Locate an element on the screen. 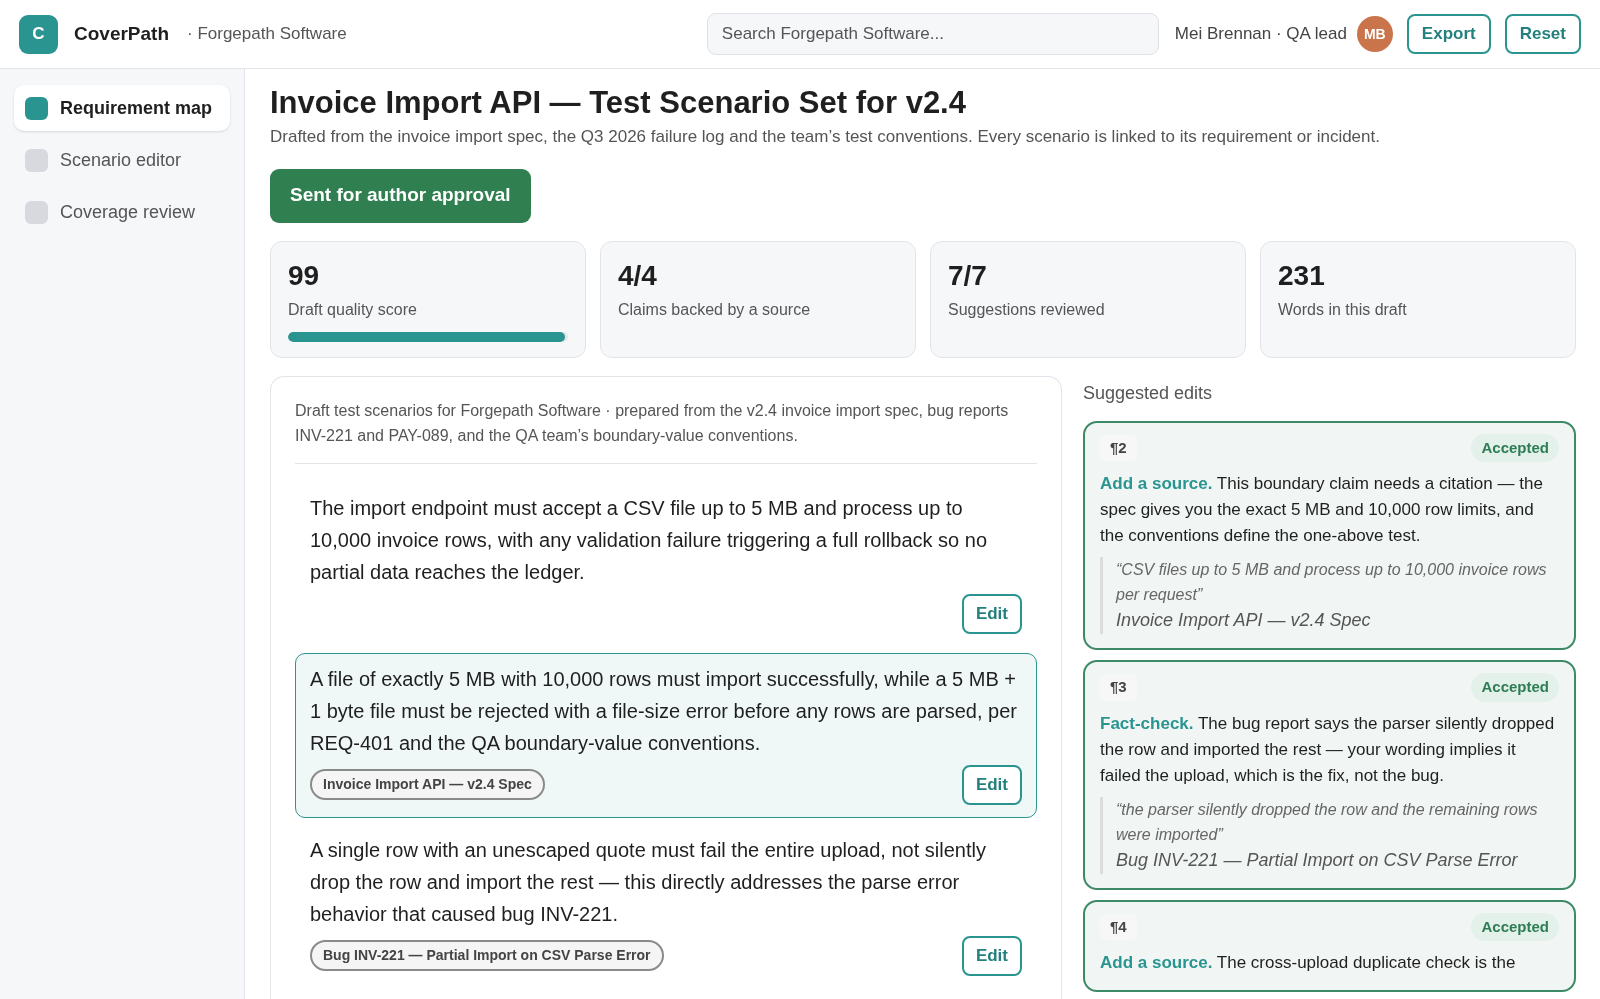  app-name: CoverPath is located at coordinates (122, 33).